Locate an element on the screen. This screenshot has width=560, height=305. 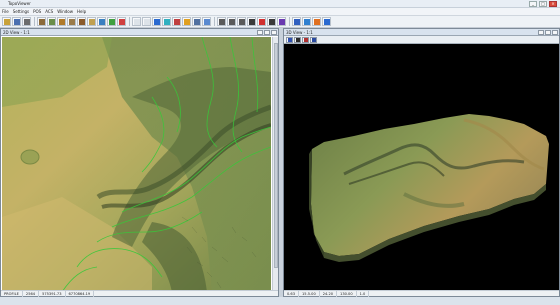
settings-icon is located at coordinates (316, 21).